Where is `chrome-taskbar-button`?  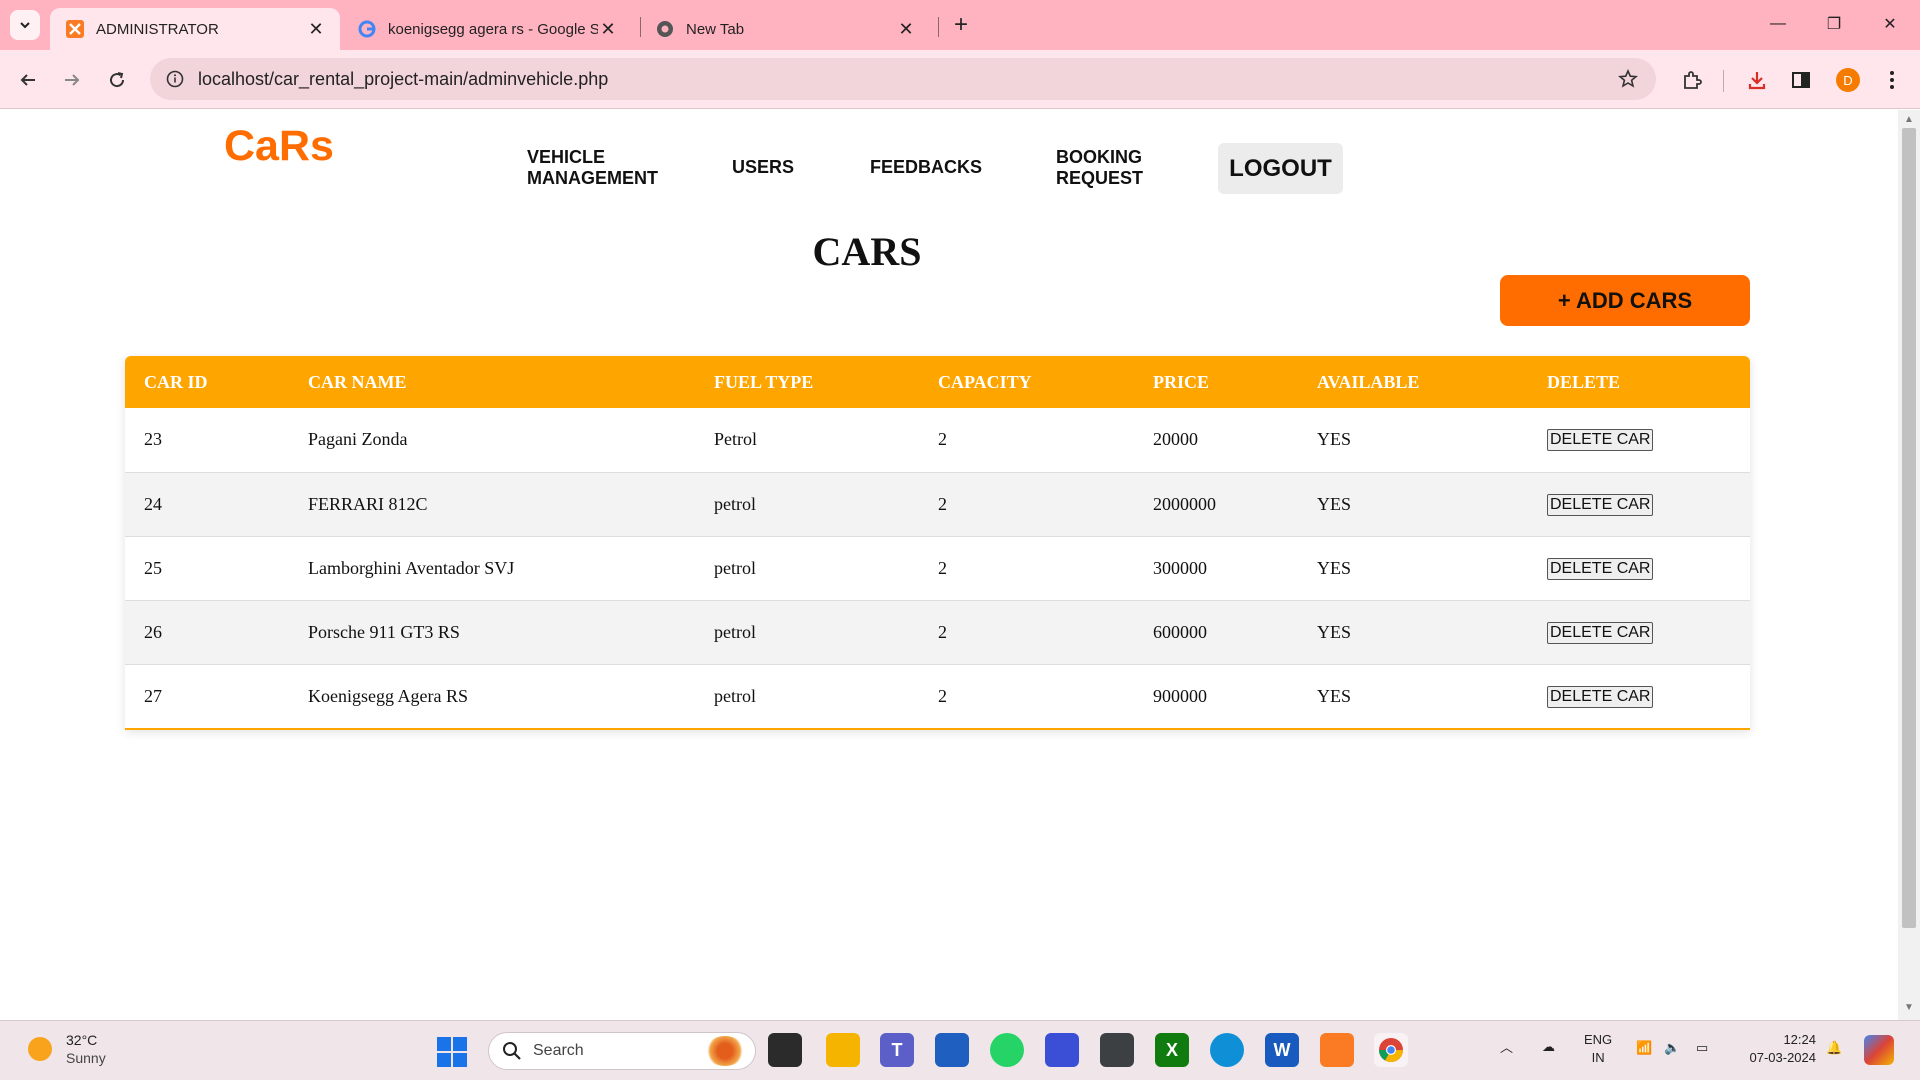
chrome-taskbar-button is located at coordinates (1391, 1050).